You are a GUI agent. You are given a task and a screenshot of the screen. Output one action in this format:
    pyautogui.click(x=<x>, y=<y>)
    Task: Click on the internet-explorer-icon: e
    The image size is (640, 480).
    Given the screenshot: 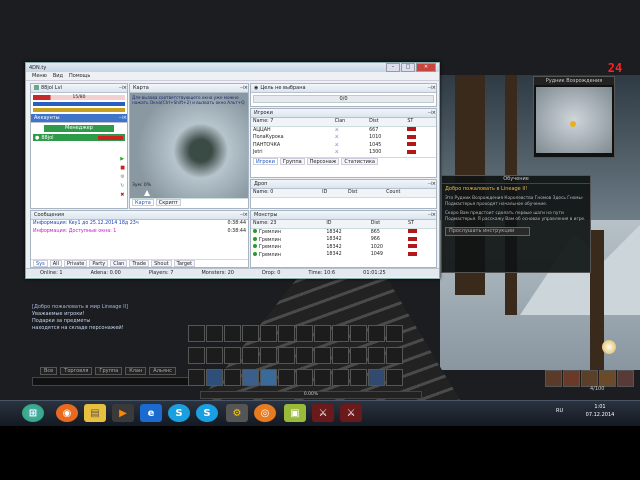 What is the action you would take?
    pyautogui.click(x=151, y=413)
    